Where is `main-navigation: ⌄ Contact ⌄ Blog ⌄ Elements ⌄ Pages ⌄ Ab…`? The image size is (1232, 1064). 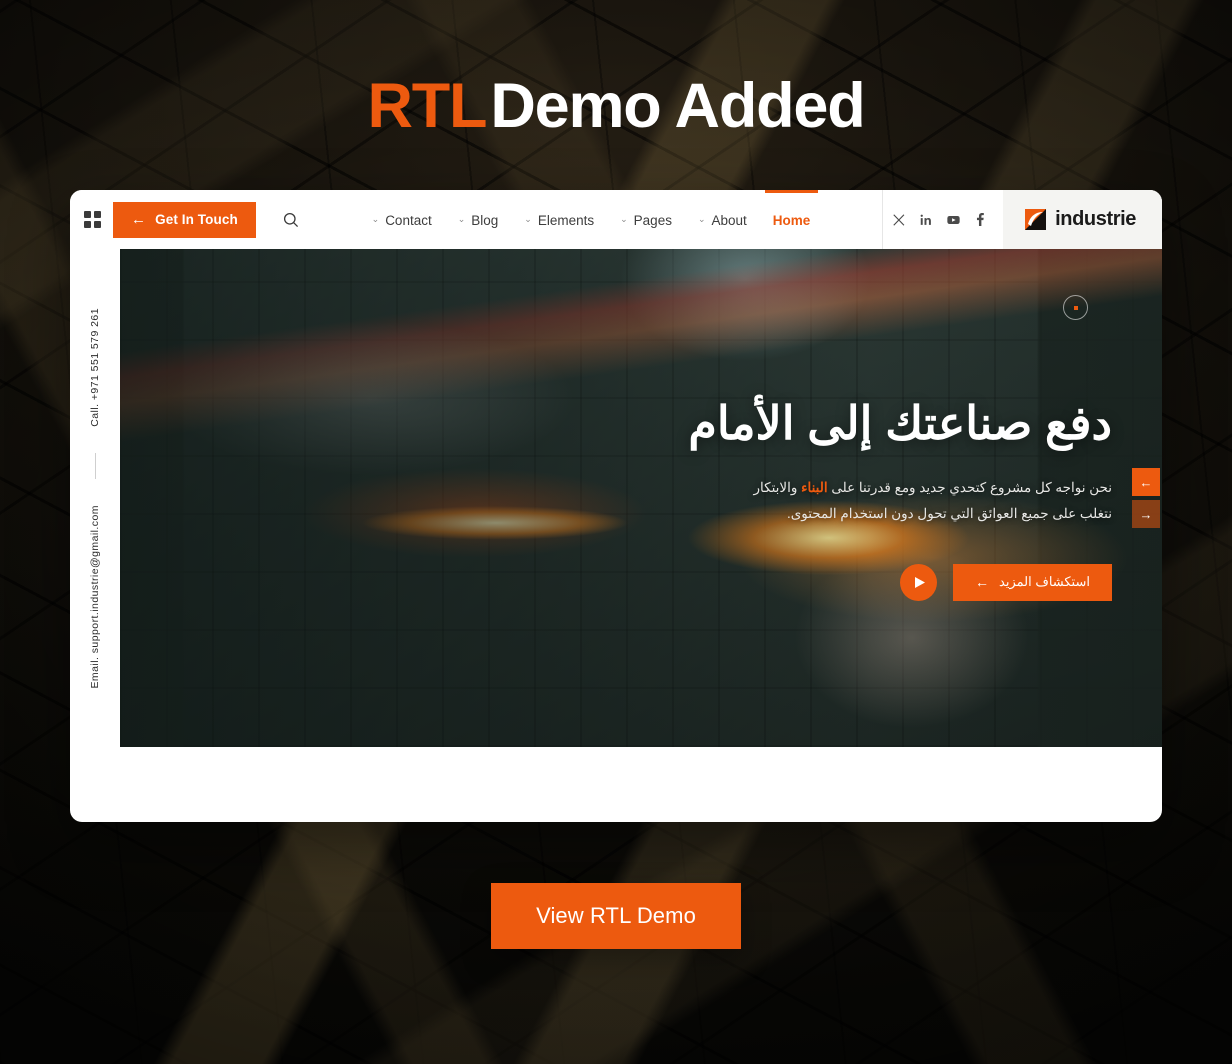 main-navigation: ⌄ Contact ⌄ Blog ⌄ Elements ⌄ Pages ⌄ Ab… is located at coordinates (591, 219).